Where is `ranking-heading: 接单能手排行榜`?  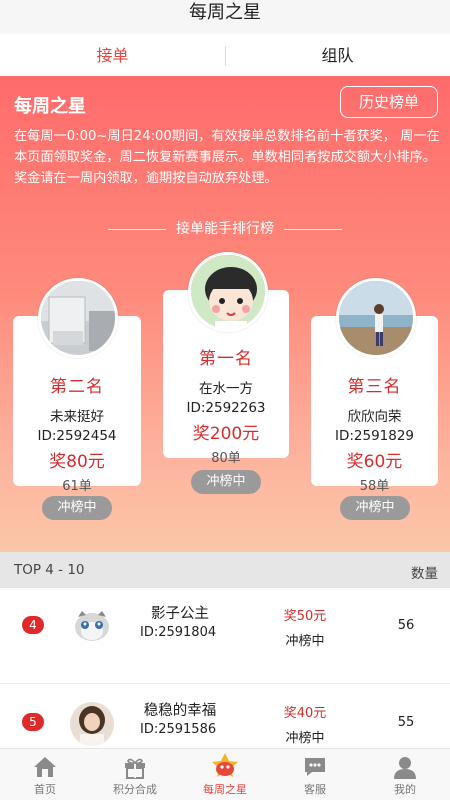 ranking-heading: 接单能手排行榜 is located at coordinates (225, 228).